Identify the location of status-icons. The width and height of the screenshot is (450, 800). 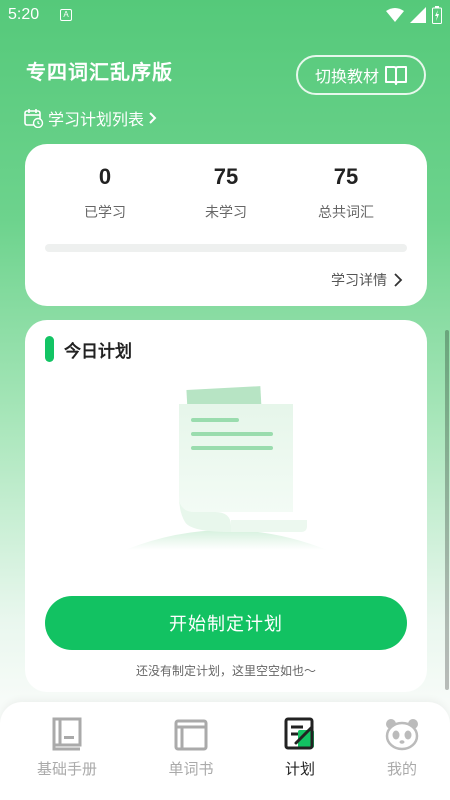
(414, 15).